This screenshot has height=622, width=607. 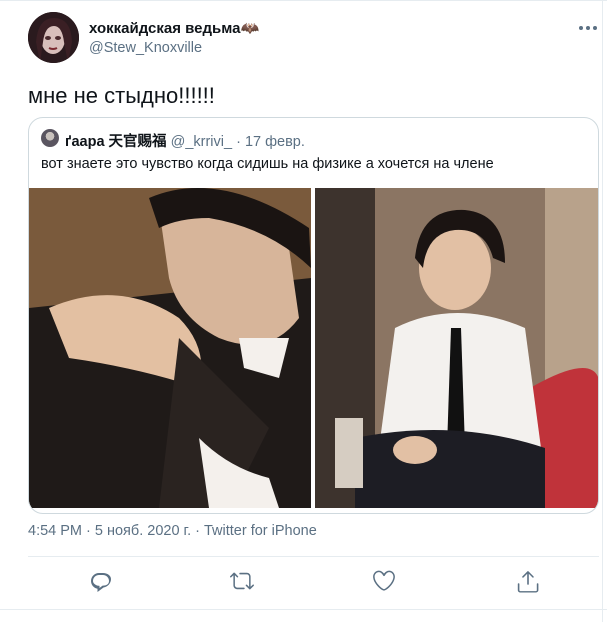 What do you see at coordinates (384, 581) in the screenshot?
I see `like-icon` at bounding box center [384, 581].